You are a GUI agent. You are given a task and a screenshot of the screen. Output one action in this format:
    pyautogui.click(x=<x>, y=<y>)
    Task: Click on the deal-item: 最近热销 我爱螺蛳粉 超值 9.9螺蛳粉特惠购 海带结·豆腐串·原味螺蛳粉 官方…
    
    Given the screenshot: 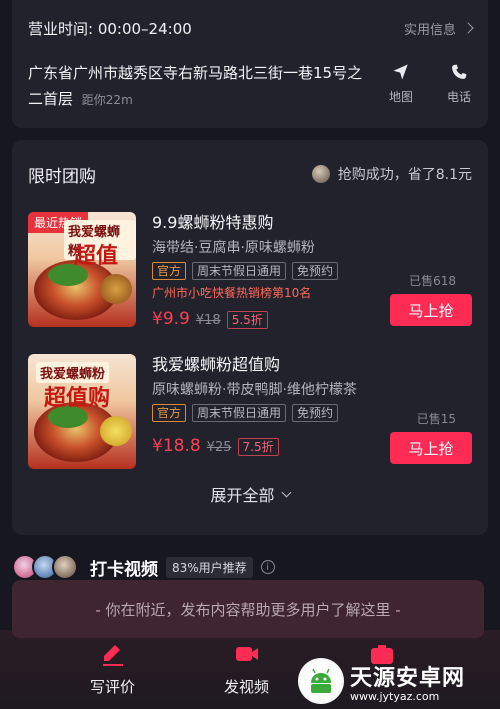 What is the action you would take?
    pyautogui.click(x=250, y=270)
    